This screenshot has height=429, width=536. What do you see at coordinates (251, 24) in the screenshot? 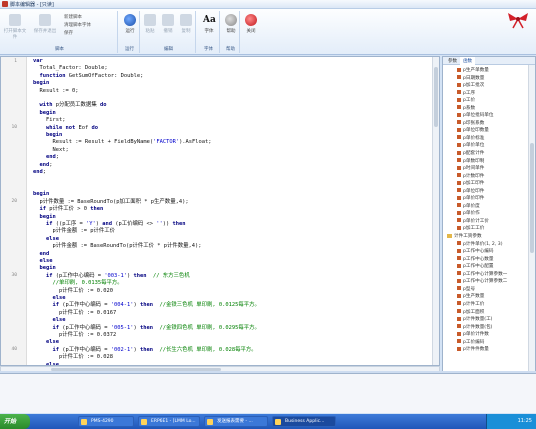
I see `close-button: 关闭` at bounding box center [251, 24].